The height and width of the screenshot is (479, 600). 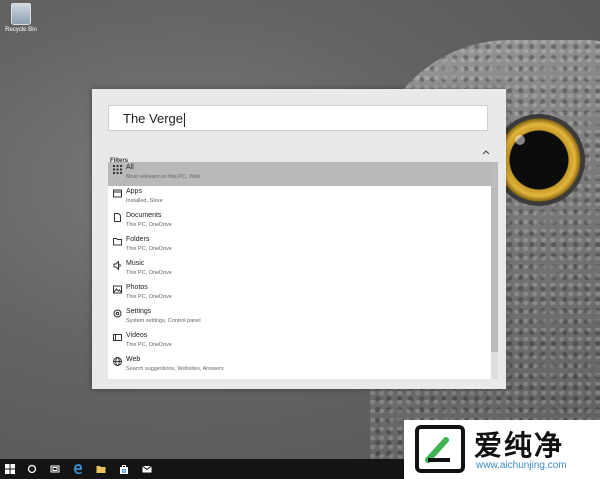 What do you see at coordinates (101, 469) in the screenshot?
I see `file-explorer-icon` at bounding box center [101, 469].